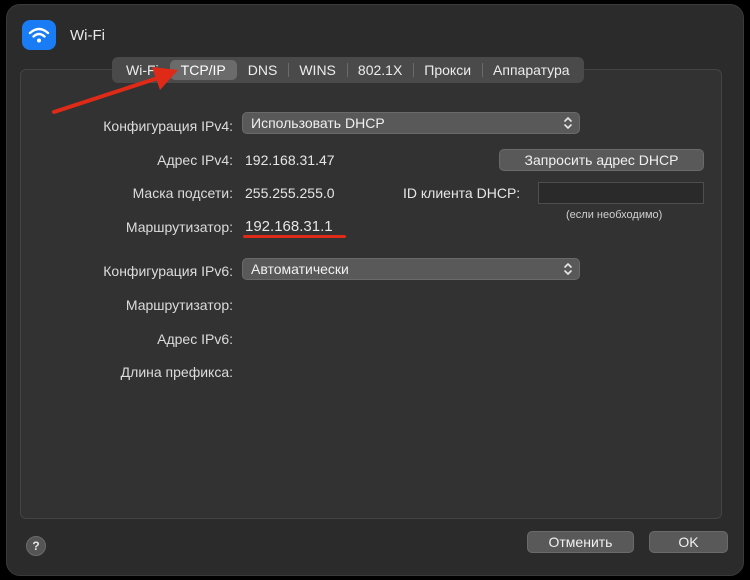 Image resolution: width=750 pixels, height=580 pixels. What do you see at coordinates (36, 546) in the screenshot?
I see `help-icon: ?` at bounding box center [36, 546].